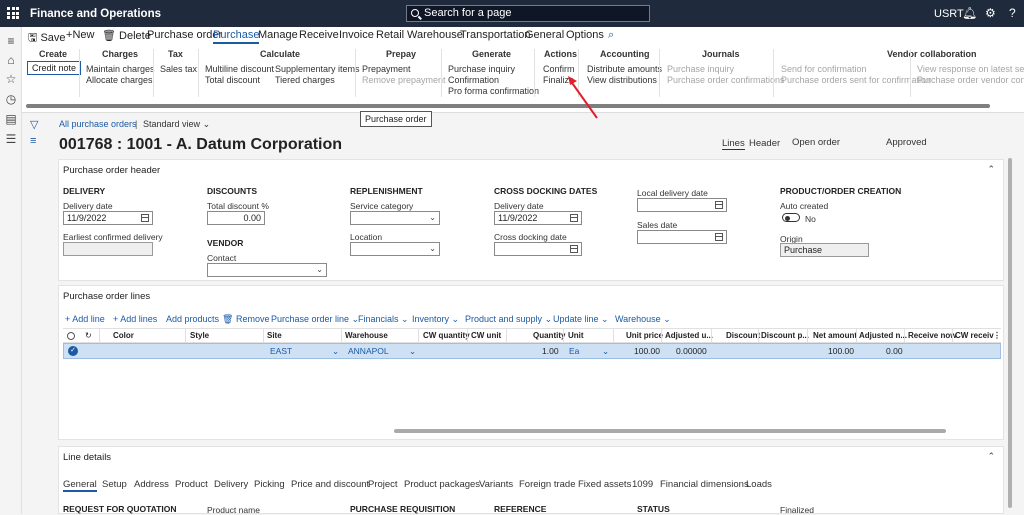 Image resolution: width=1024 pixels, height=515 pixels. I want to click on product-and-supply-menu: Product and supply ⌄, so click(508, 319).